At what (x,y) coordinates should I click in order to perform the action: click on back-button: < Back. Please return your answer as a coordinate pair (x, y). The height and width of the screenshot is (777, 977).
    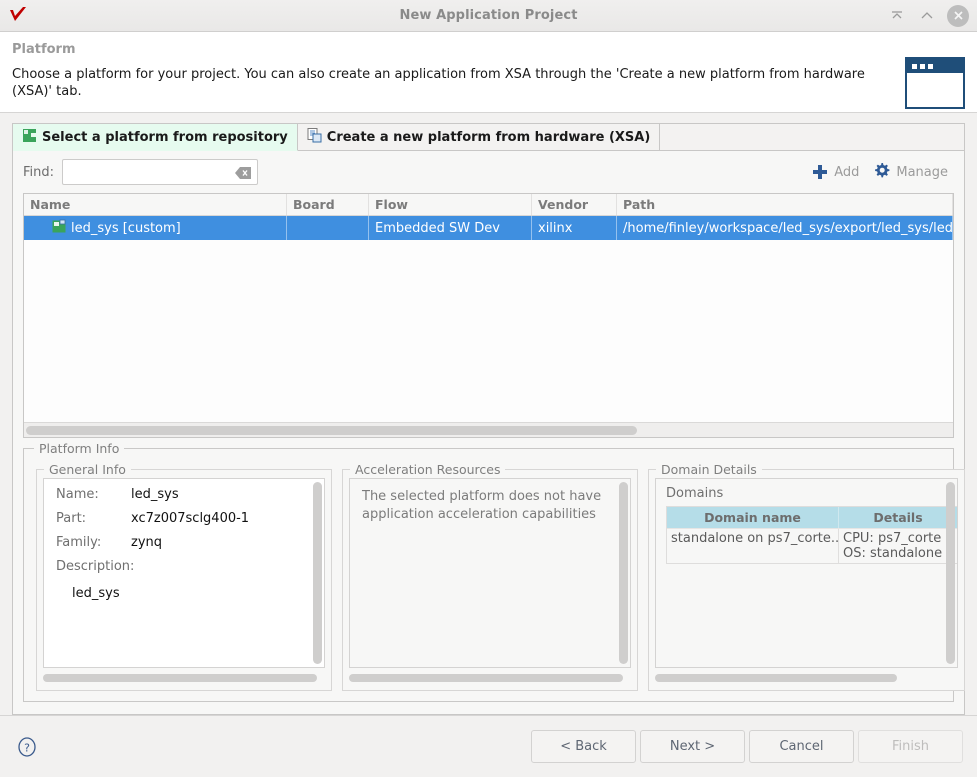
    Looking at the image, I should click on (583, 746).